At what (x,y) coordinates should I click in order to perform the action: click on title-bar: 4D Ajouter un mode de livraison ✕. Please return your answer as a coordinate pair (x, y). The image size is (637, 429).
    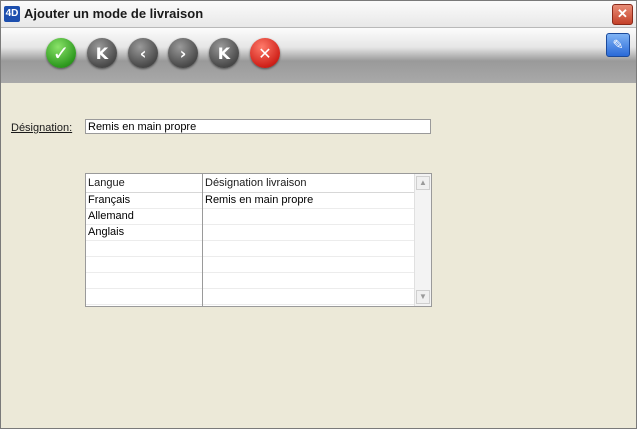
    Looking at the image, I should click on (318, 14).